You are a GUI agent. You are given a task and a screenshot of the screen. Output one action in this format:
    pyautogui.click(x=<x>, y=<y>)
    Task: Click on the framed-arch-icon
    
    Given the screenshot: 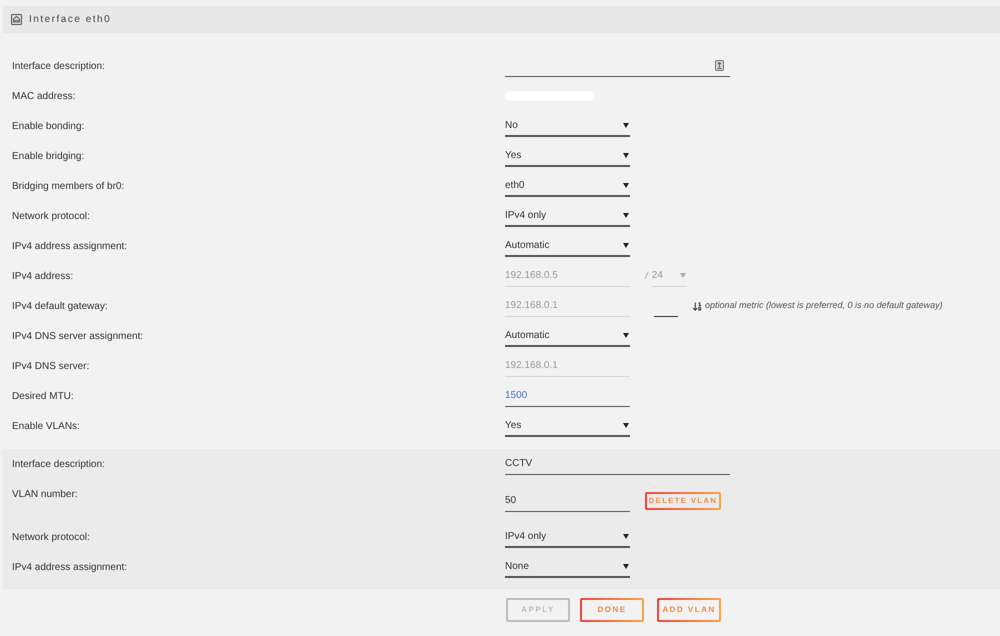 What is the action you would take?
    pyautogui.click(x=16, y=19)
    